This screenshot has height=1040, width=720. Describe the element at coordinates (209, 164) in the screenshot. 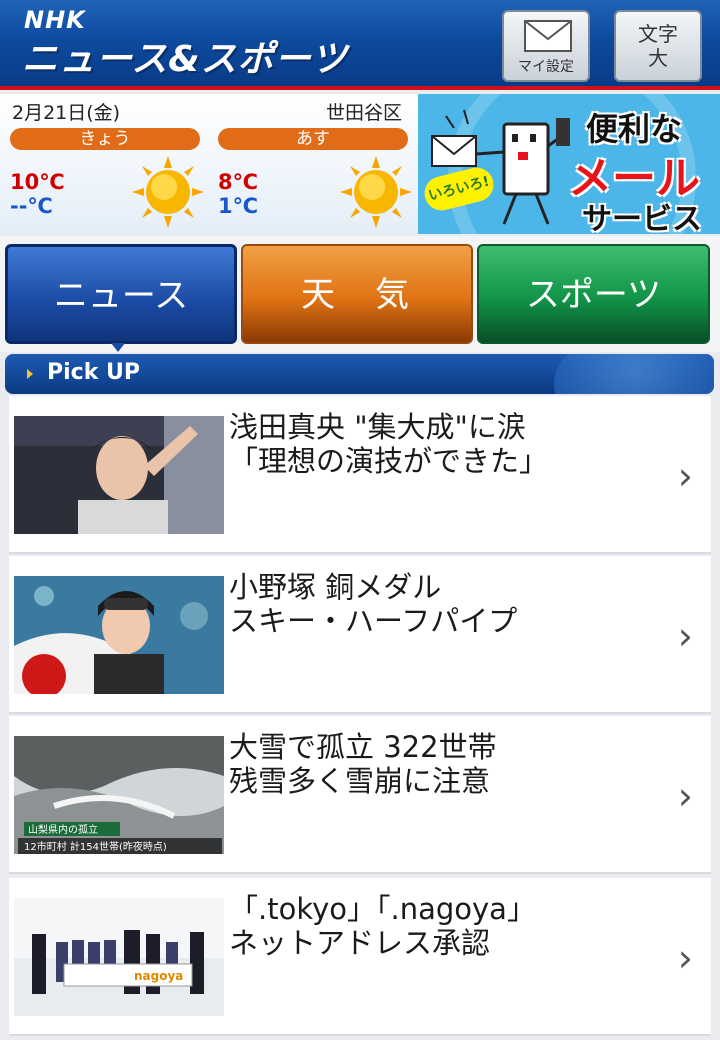

I see `weather-widget: 2月21日(金) 世田谷区 きょう あす 10℃ --℃ 8℃ 1℃` at that location.